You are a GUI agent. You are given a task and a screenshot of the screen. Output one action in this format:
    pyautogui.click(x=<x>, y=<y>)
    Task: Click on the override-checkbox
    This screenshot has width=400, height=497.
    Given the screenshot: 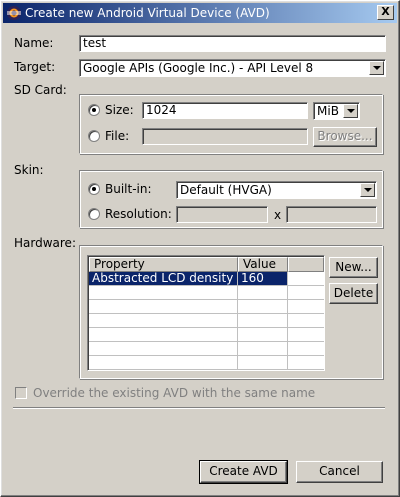 What is the action you would take?
    pyautogui.click(x=21, y=393)
    